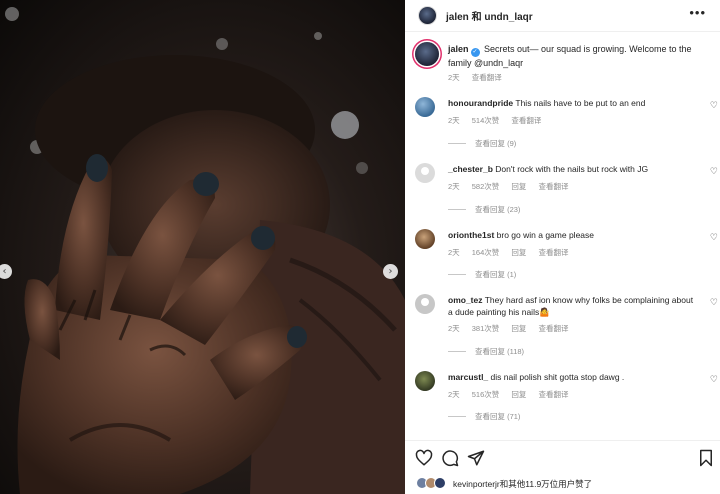 The width and height of the screenshot is (720, 494). Describe the element at coordinates (495, 143) in the screenshot. I see `view-replies-label: 查看回复 (9)` at that location.